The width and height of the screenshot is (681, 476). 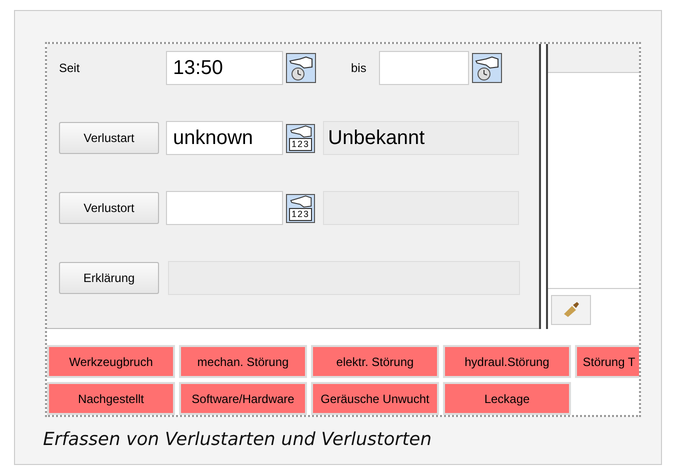 I want to click on category-button: elektr. Störung, so click(x=375, y=361).